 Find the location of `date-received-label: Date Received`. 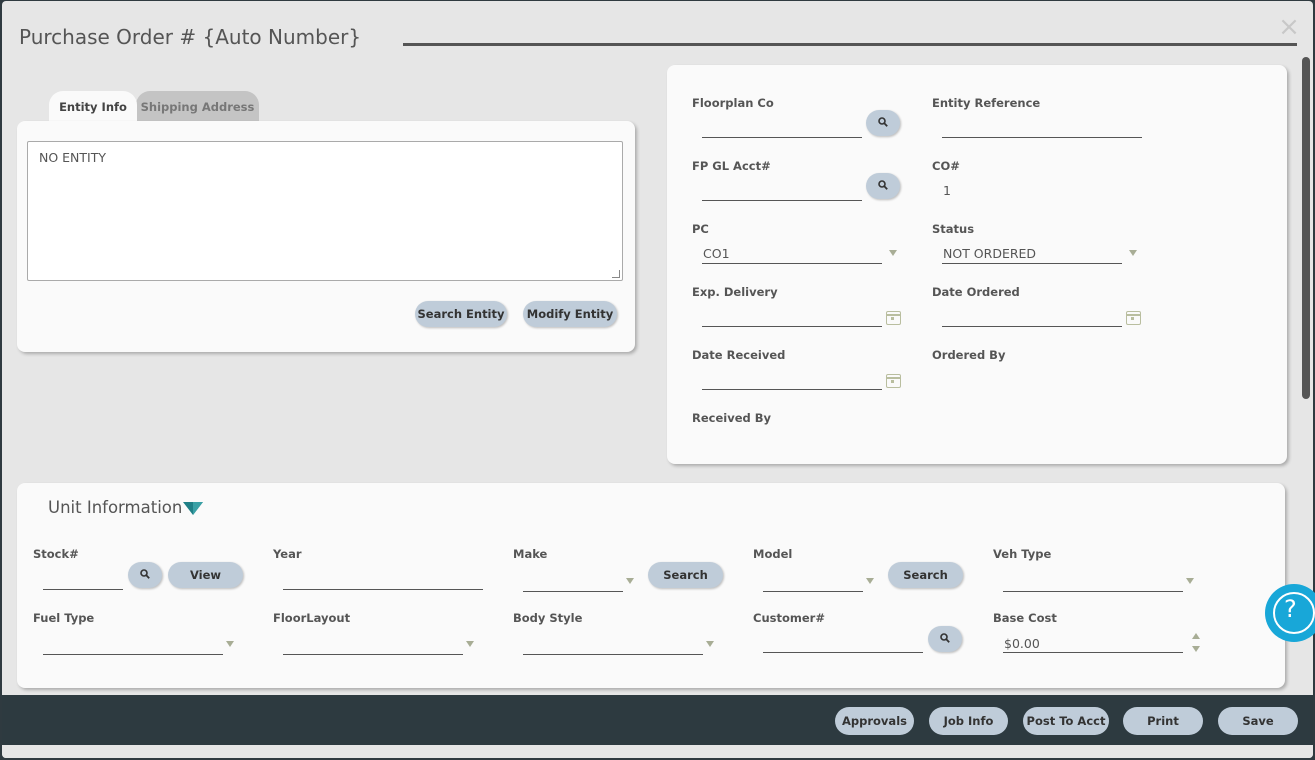

date-received-label: Date Received is located at coordinates (739, 355).